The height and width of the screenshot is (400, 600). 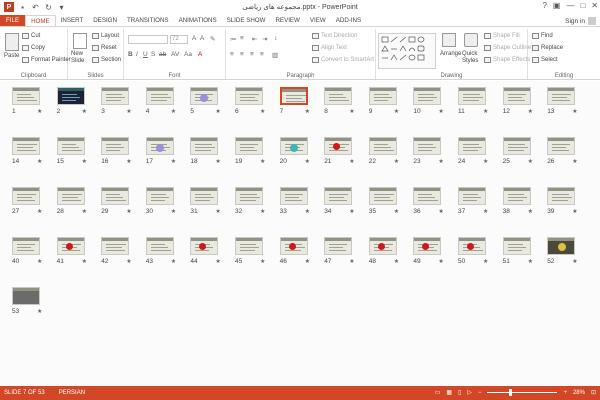 What do you see at coordinates (338, 101) in the screenshot?
I see `slide-thumbnail-cell: 8 ★` at bounding box center [338, 101].